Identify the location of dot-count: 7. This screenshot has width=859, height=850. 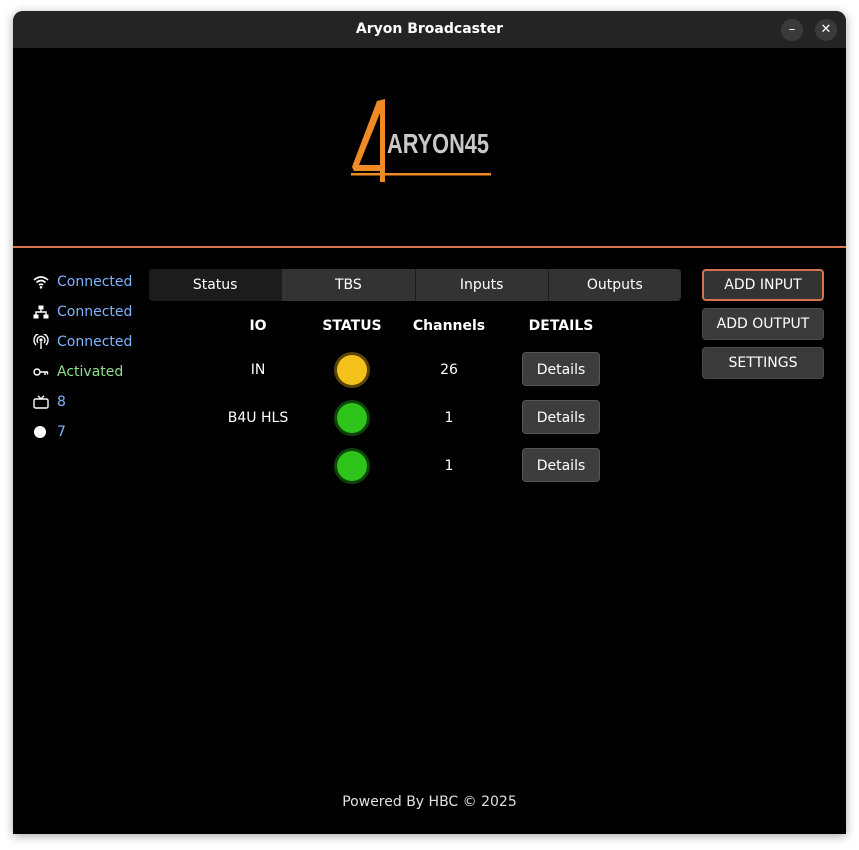
(93, 432).